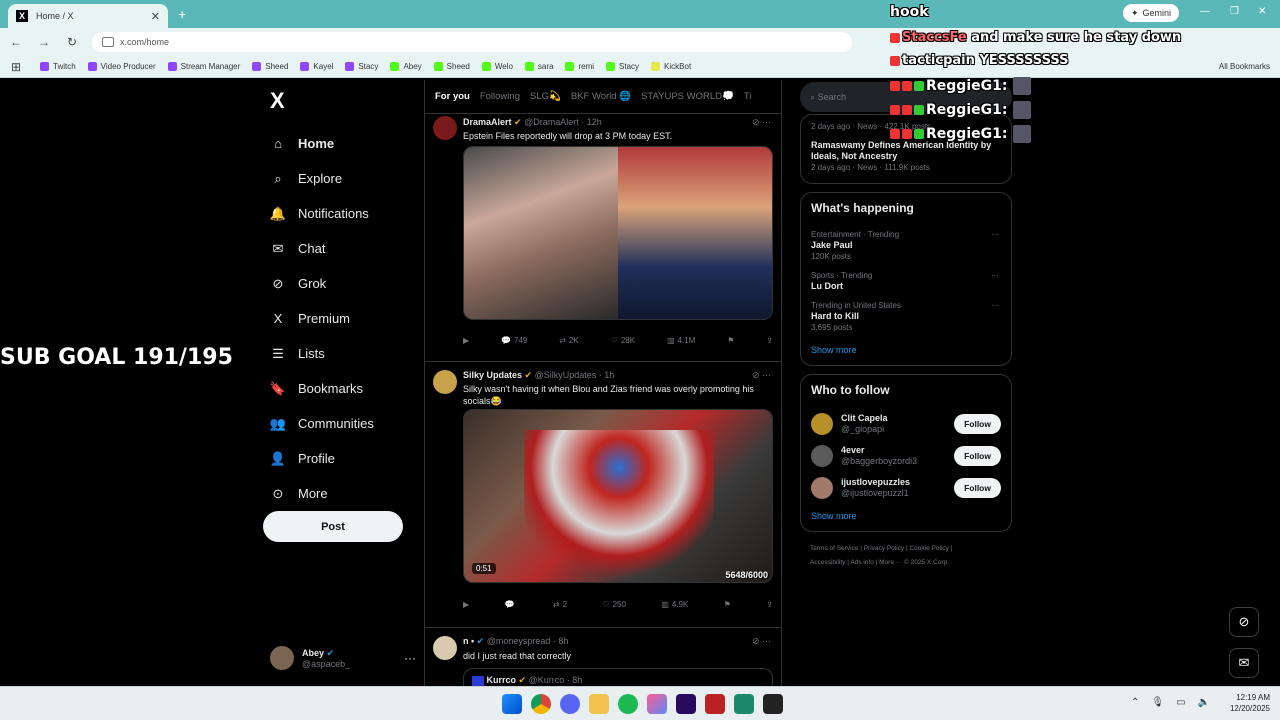  What do you see at coordinates (560, 604) in the screenshot?
I see `retweet-button: ⇄ 2` at bounding box center [560, 604].